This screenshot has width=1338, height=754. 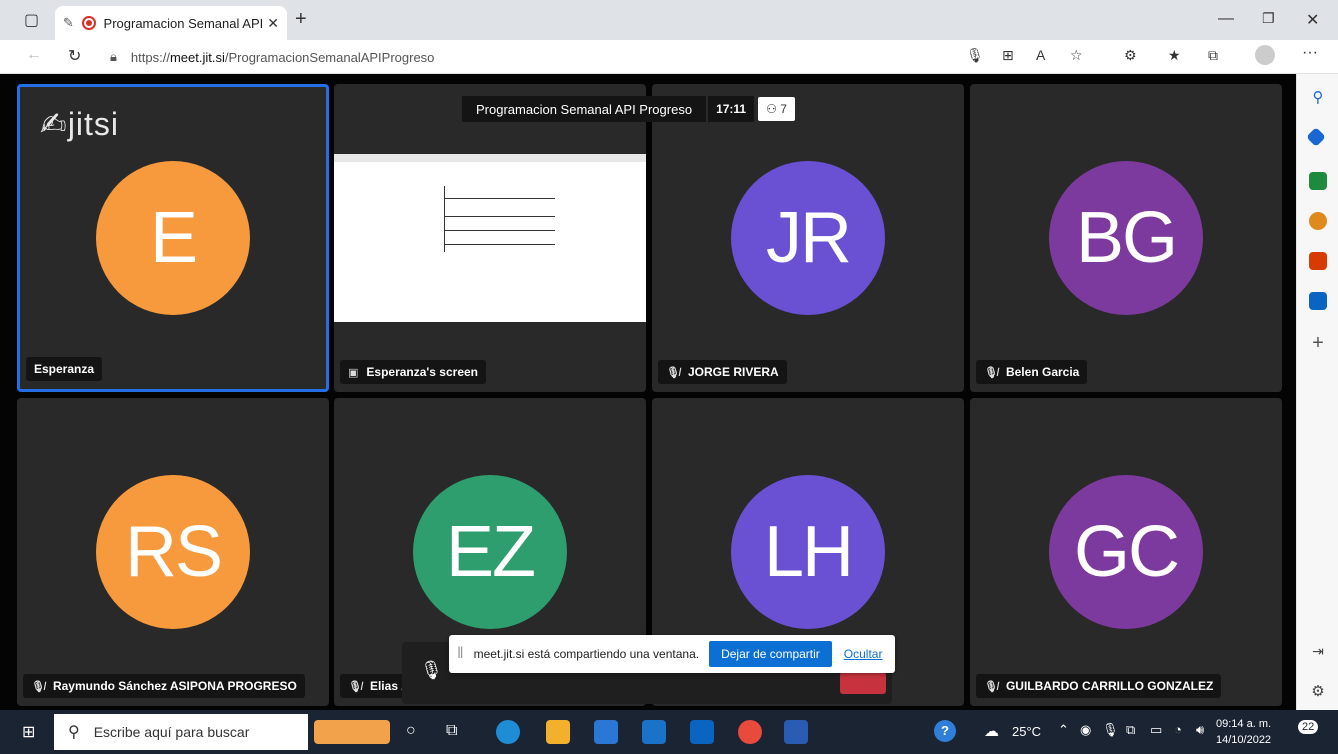 I want to click on browser-sidebar: ⚲ + ⇥ ⚙, so click(x=1317, y=392).